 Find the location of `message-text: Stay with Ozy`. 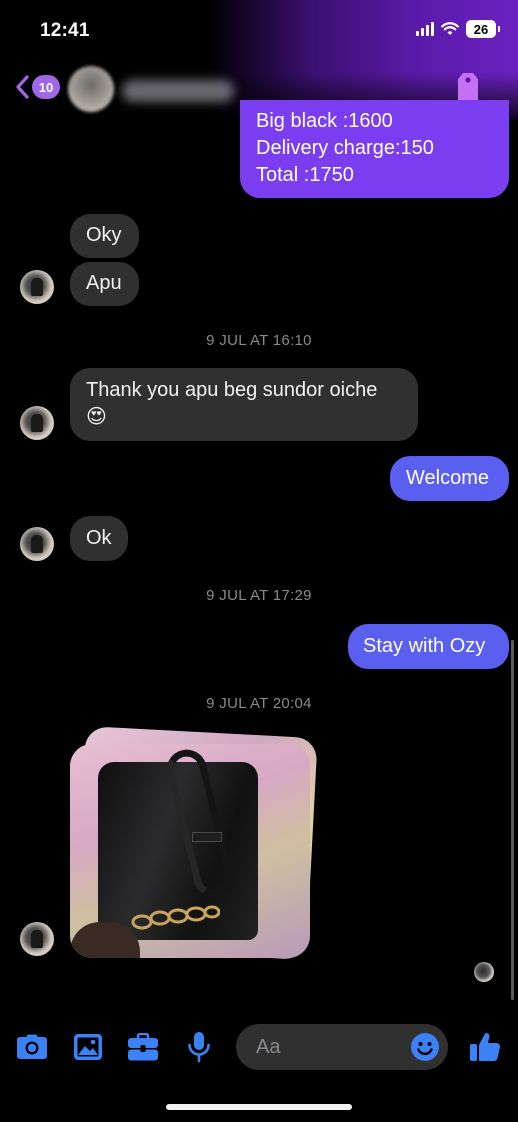

message-text: Stay with Ozy is located at coordinates (424, 646).